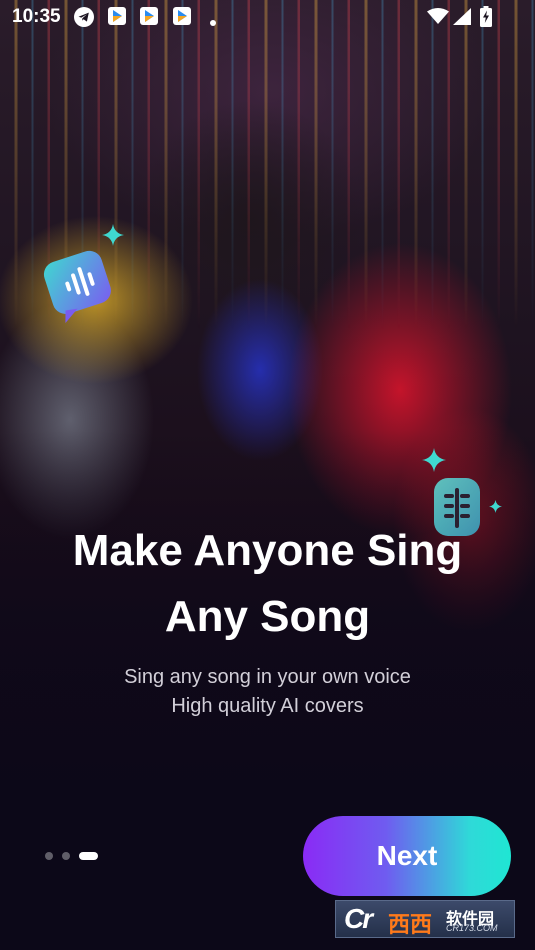  Describe the element at coordinates (36, 16) in the screenshot. I see `status-time: 10:35` at that location.